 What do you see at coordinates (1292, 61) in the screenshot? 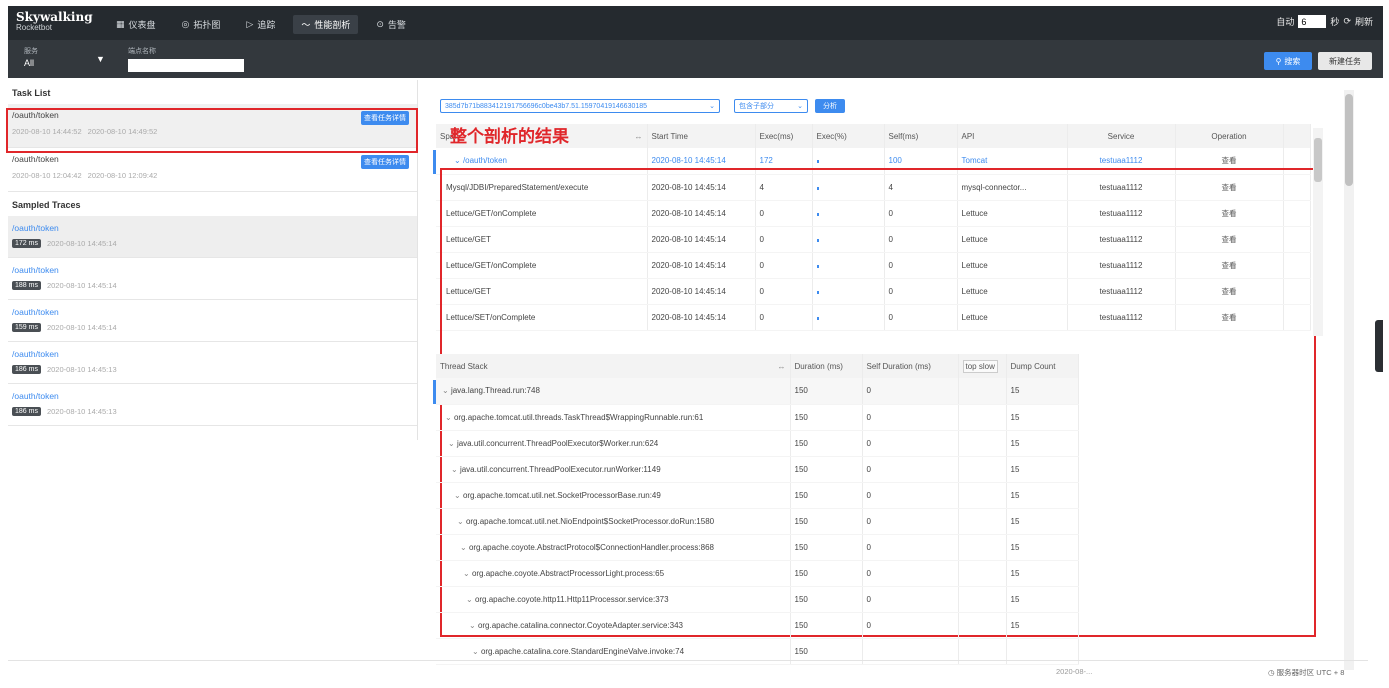
I see `search-button-label: 搜索` at bounding box center [1292, 61].